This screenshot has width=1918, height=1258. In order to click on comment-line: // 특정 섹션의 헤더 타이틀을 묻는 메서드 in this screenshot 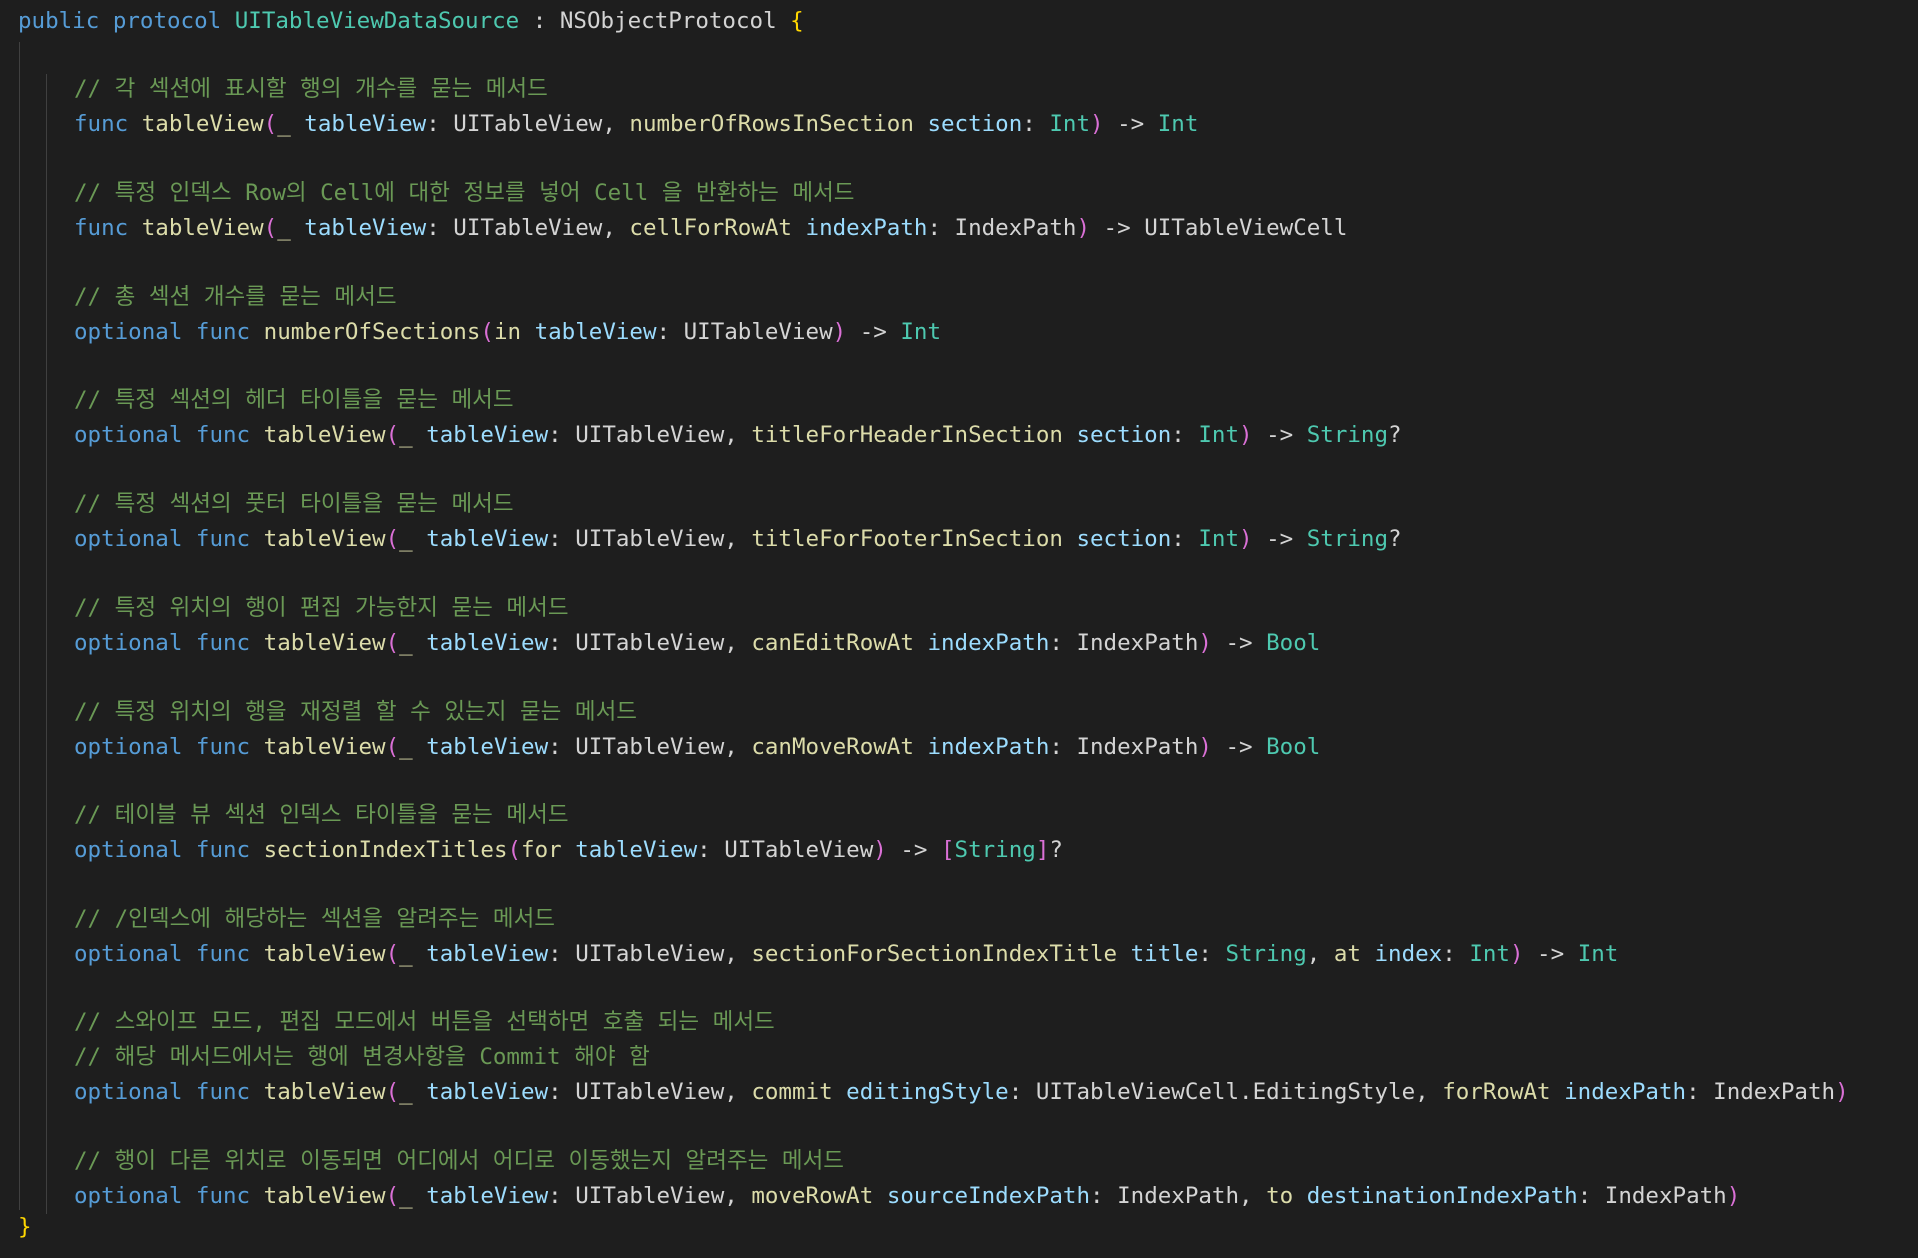, I will do `click(294, 400)`.